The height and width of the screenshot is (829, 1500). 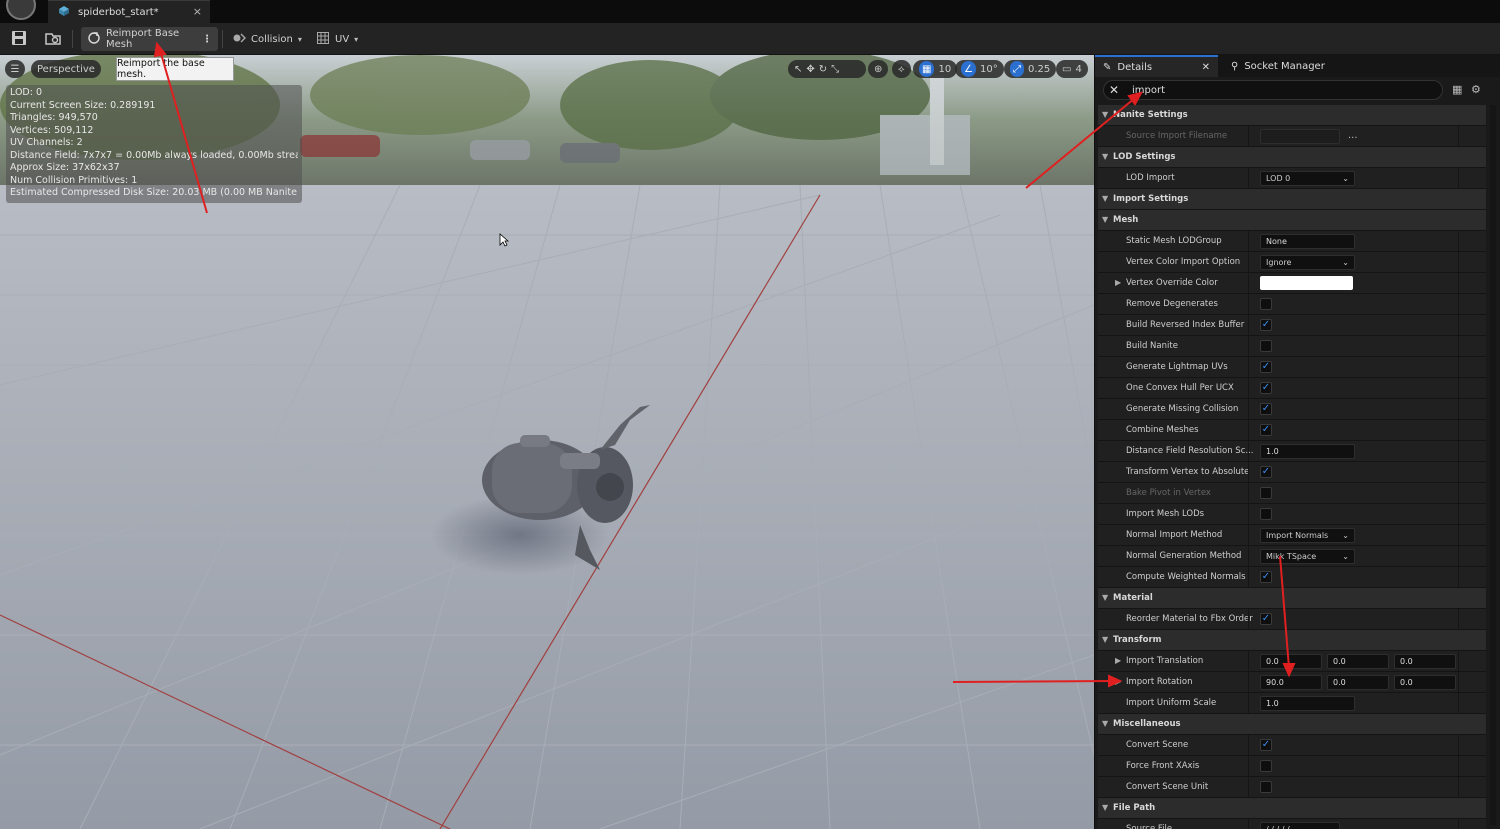 I want to click on surface-snap-toggle: ⟡, so click(x=901, y=69).